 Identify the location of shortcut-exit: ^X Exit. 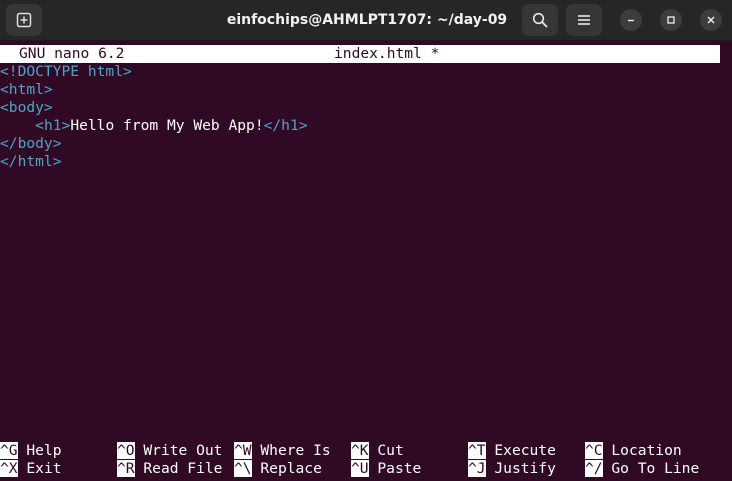
(31, 469).